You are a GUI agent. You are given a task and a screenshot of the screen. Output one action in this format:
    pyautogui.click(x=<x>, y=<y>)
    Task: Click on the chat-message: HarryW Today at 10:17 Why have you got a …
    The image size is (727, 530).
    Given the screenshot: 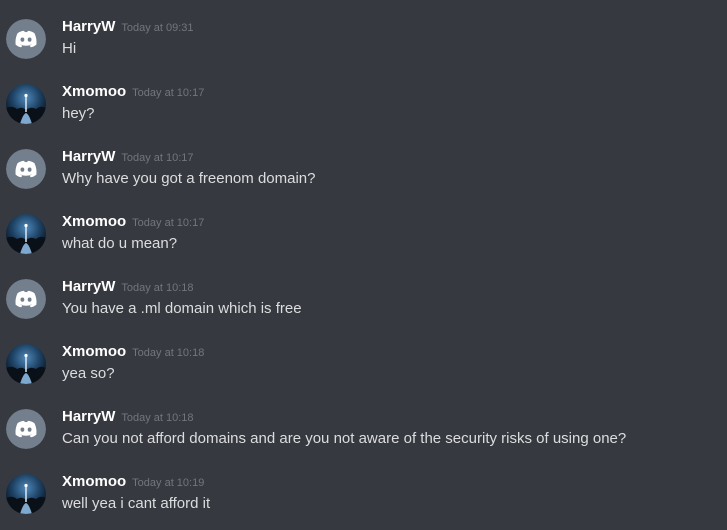 What is the action you would take?
    pyautogui.click(x=363, y=181)
    